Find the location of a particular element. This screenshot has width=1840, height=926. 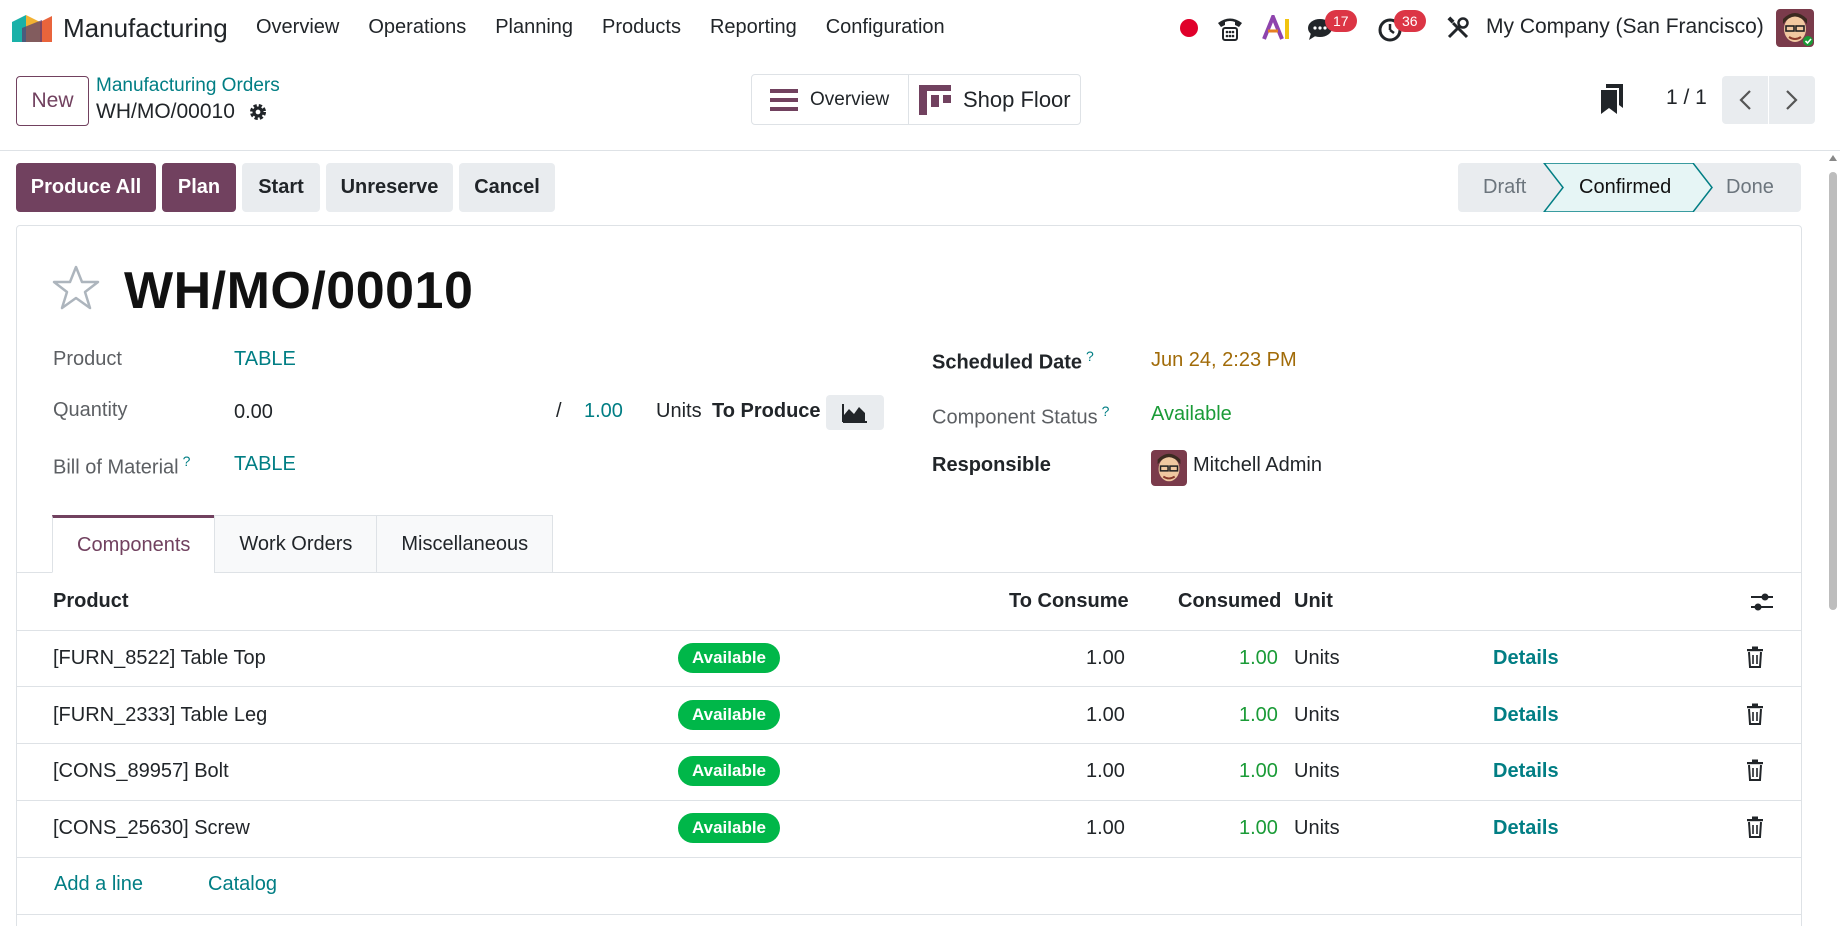

bom-label-text: Bill of Material is located at coordinates (116, 467).